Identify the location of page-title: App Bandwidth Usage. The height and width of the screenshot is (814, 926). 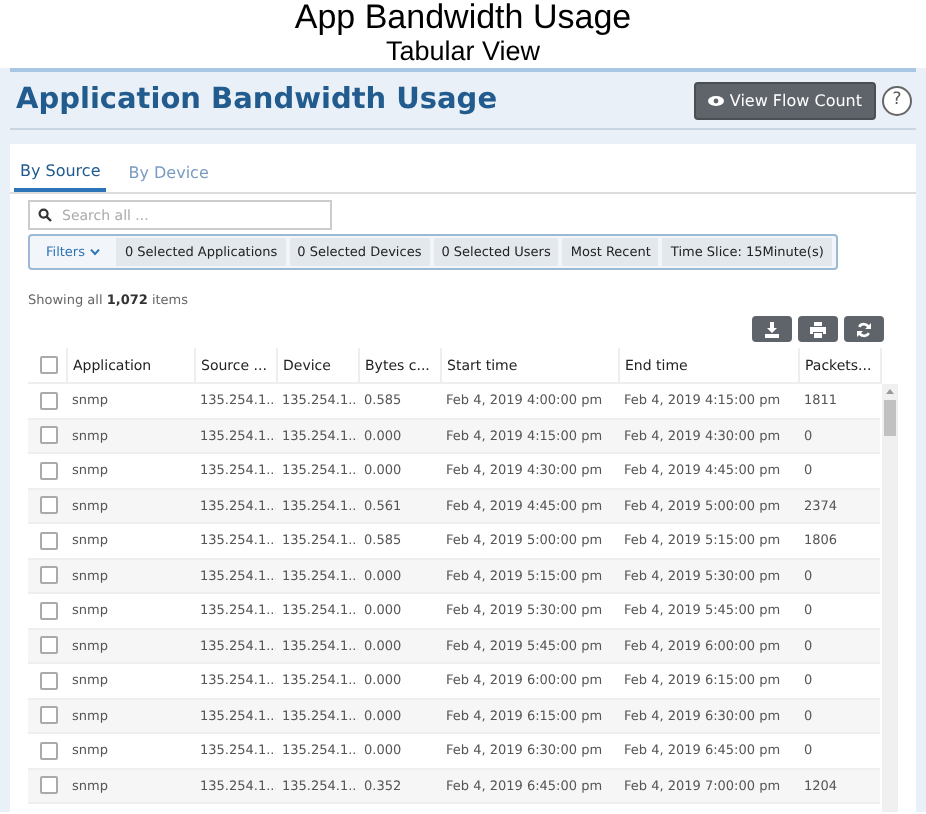
(463, 18).